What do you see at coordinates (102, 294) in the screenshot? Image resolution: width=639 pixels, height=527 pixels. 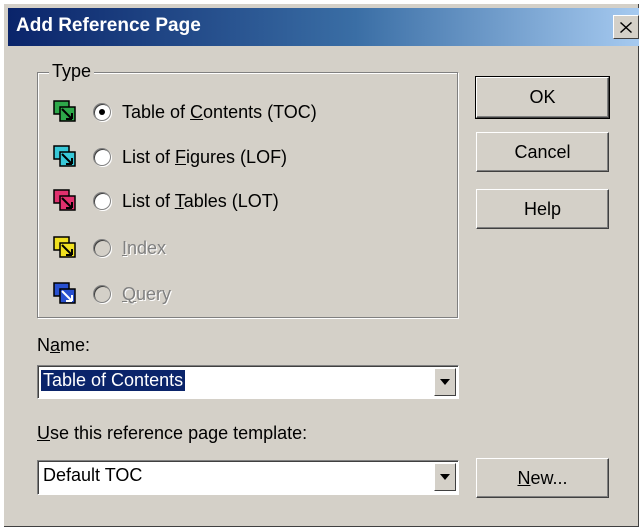 I see `radio-query` at bounding box center [102, 294].